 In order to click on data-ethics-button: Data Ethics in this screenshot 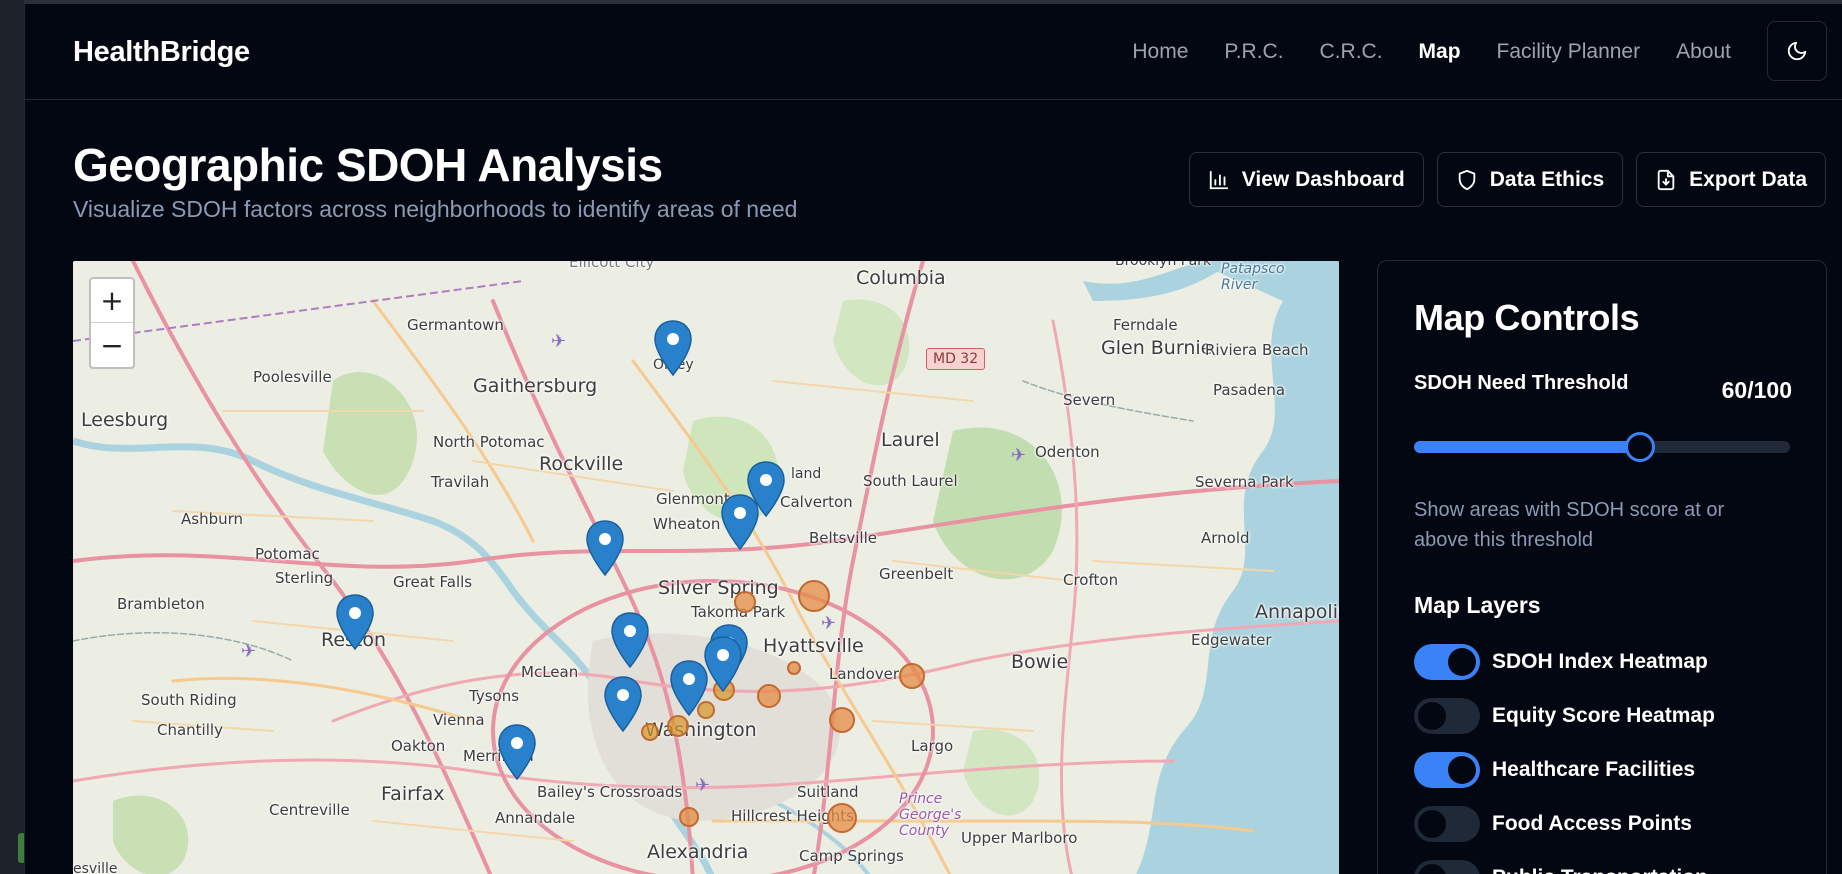, I will do `click(1530, 179)`.